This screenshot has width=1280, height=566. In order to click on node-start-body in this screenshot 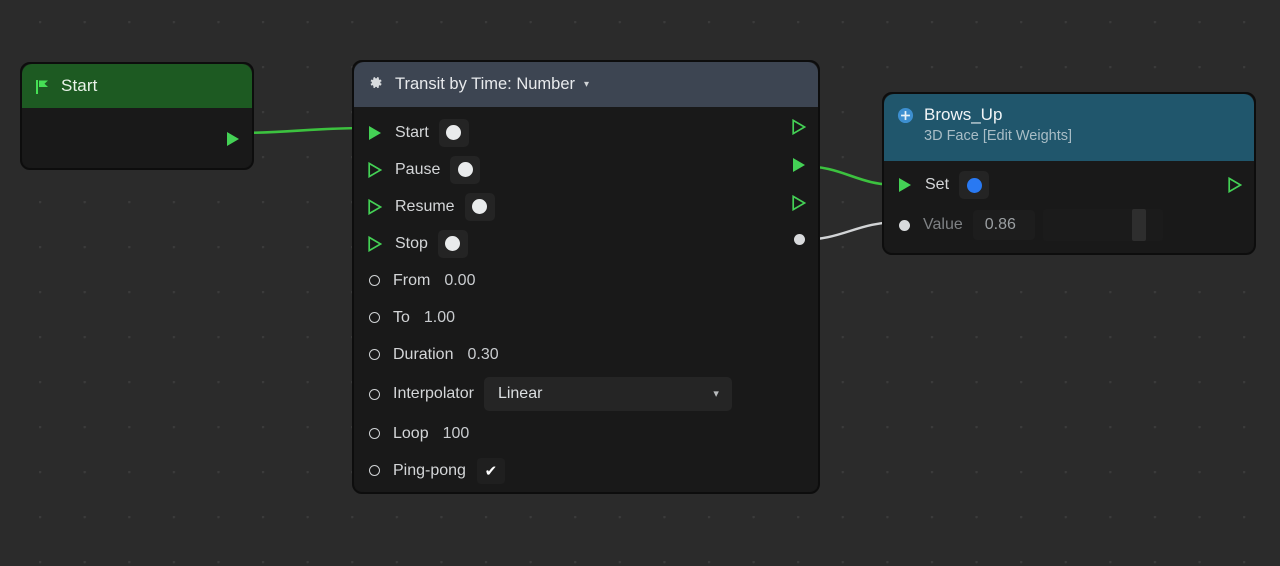, I will do `click(137, 138)`.